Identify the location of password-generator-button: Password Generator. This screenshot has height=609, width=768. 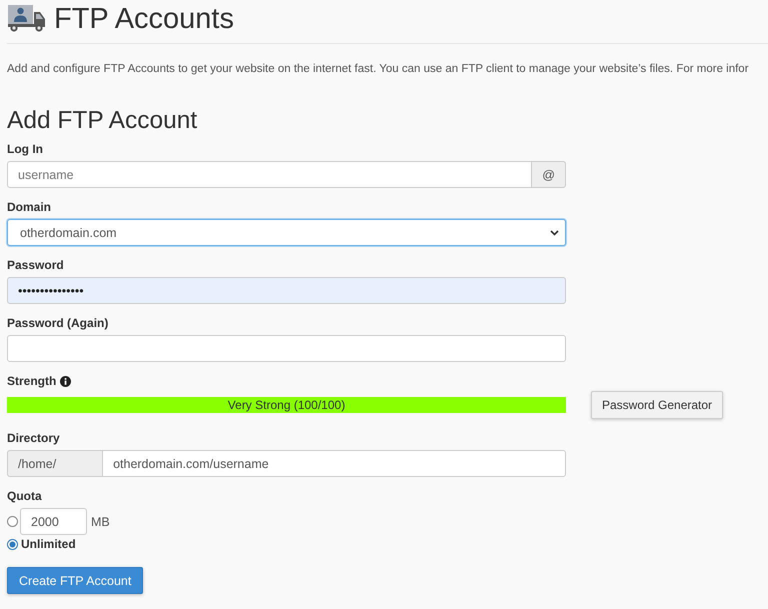
(657, 405).